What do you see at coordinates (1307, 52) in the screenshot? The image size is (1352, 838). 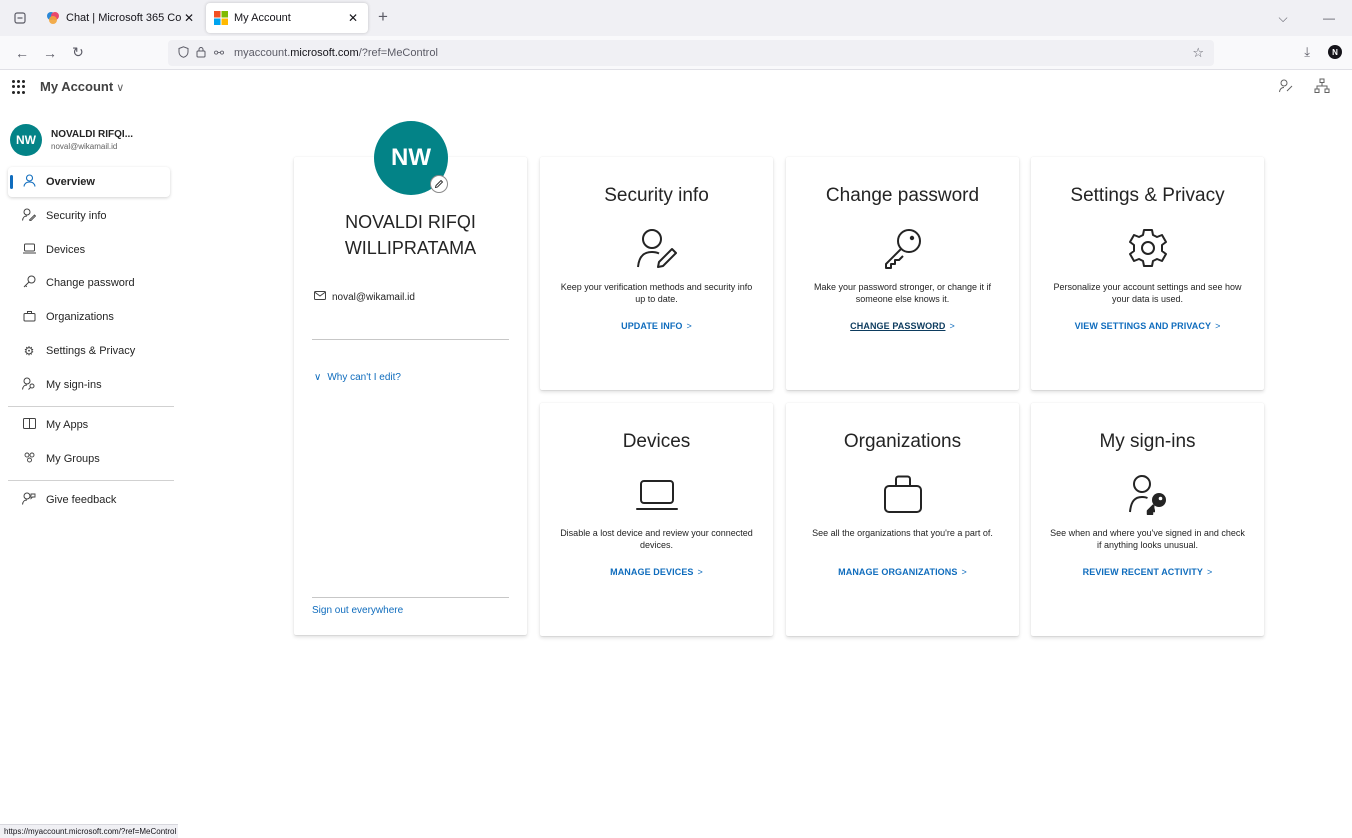 I see `download-icon: ⤓` at bounding box center [1307, 52].